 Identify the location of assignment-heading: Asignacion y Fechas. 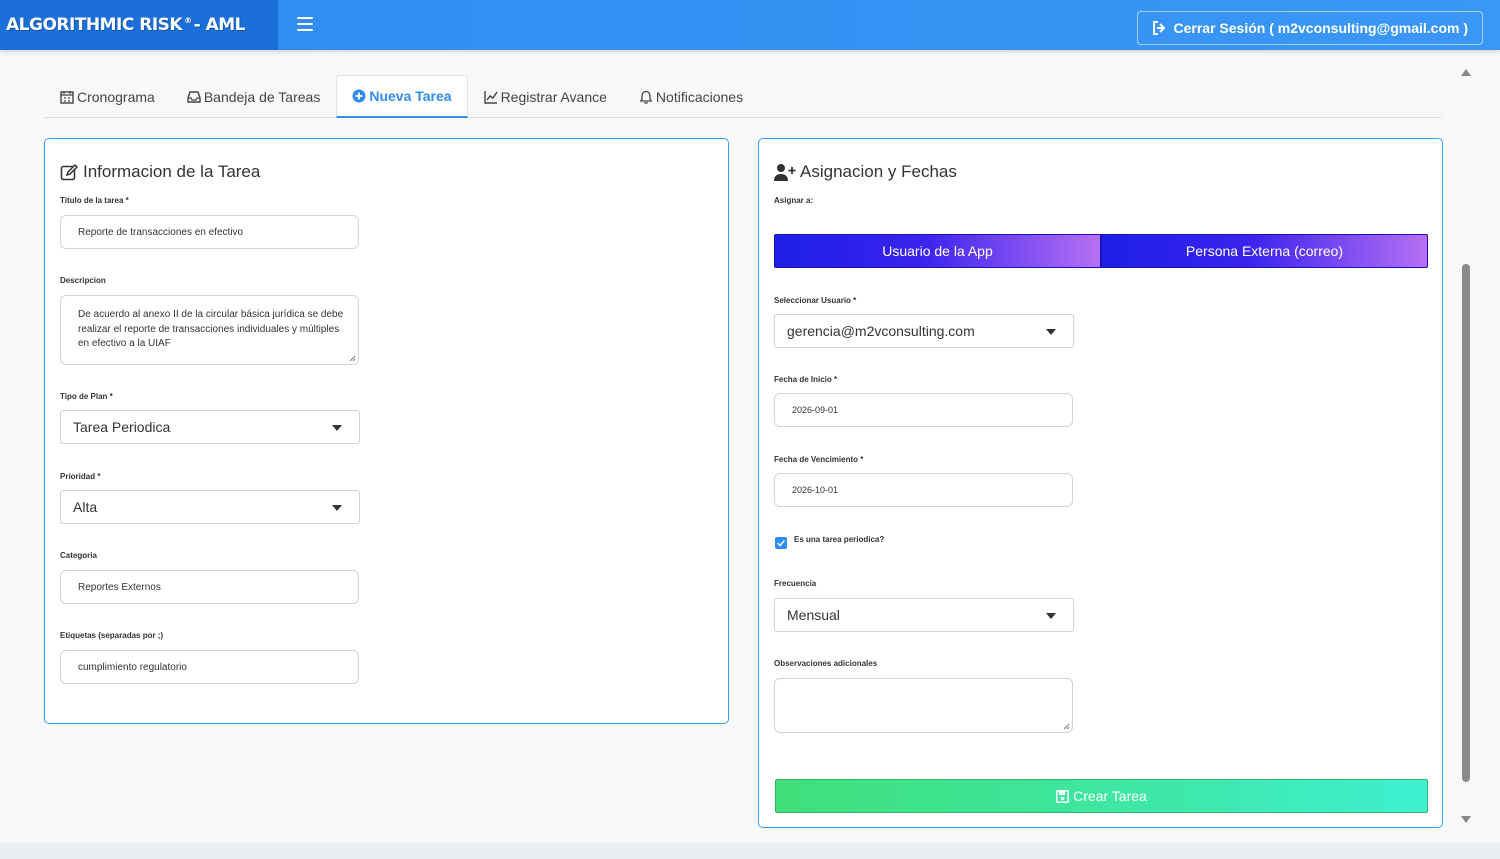
(865, 172).